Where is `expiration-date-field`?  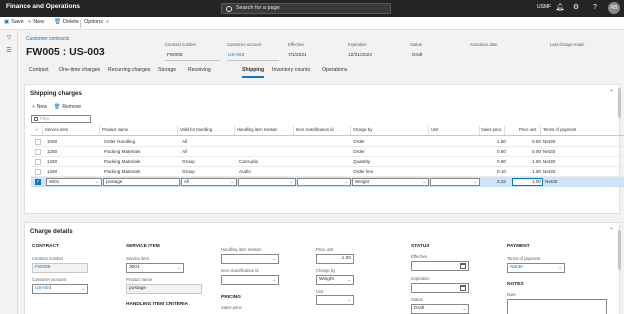 expiration-date-field is located at coordinates (440, 288).